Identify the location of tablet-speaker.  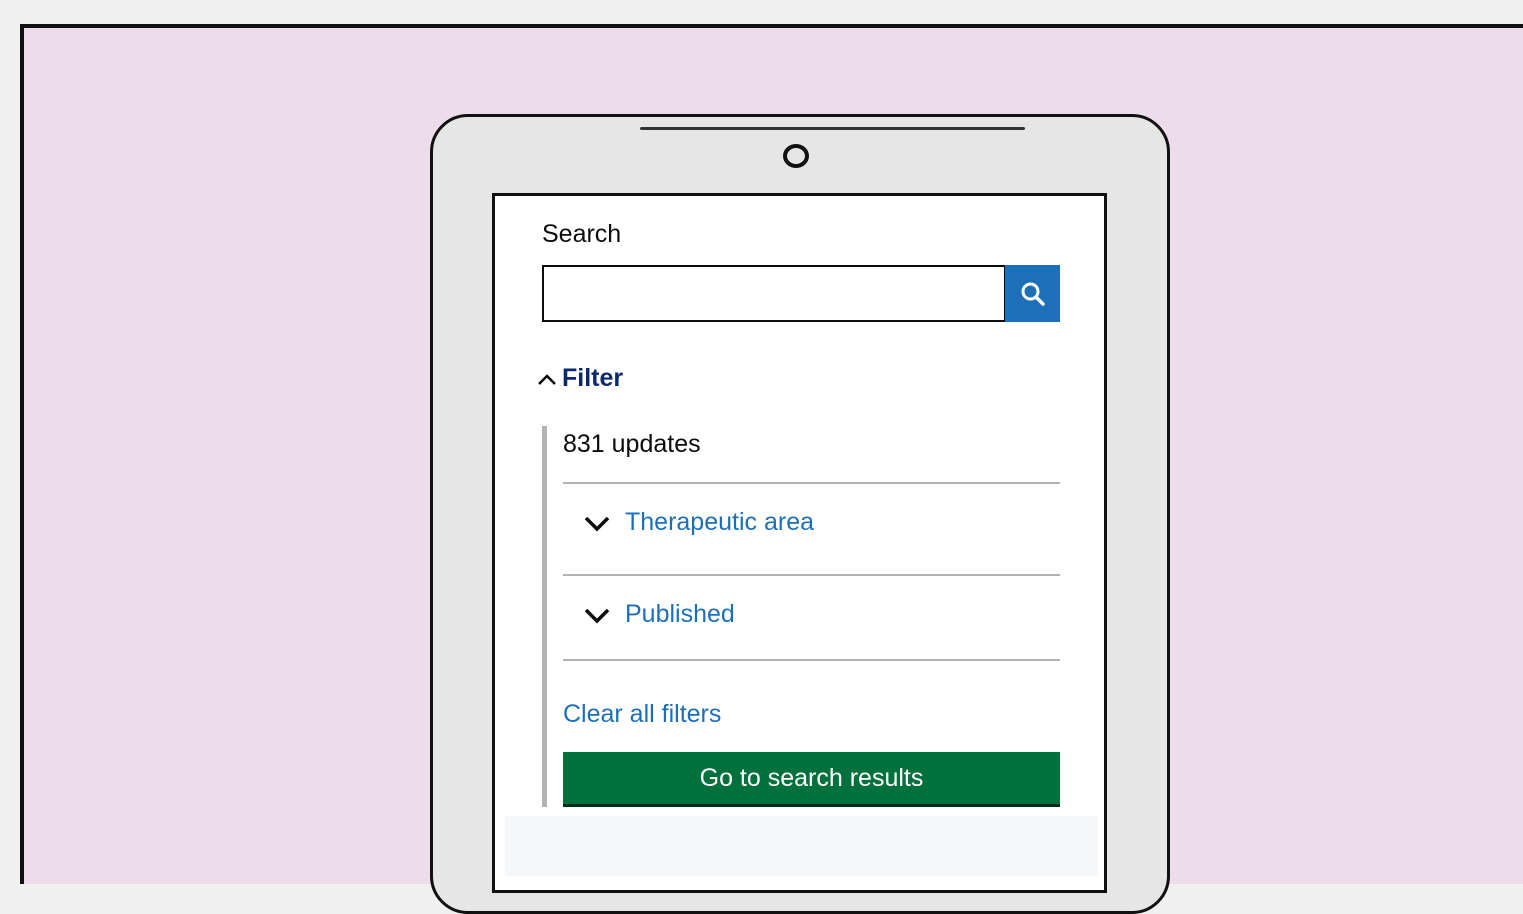
(832, 128).